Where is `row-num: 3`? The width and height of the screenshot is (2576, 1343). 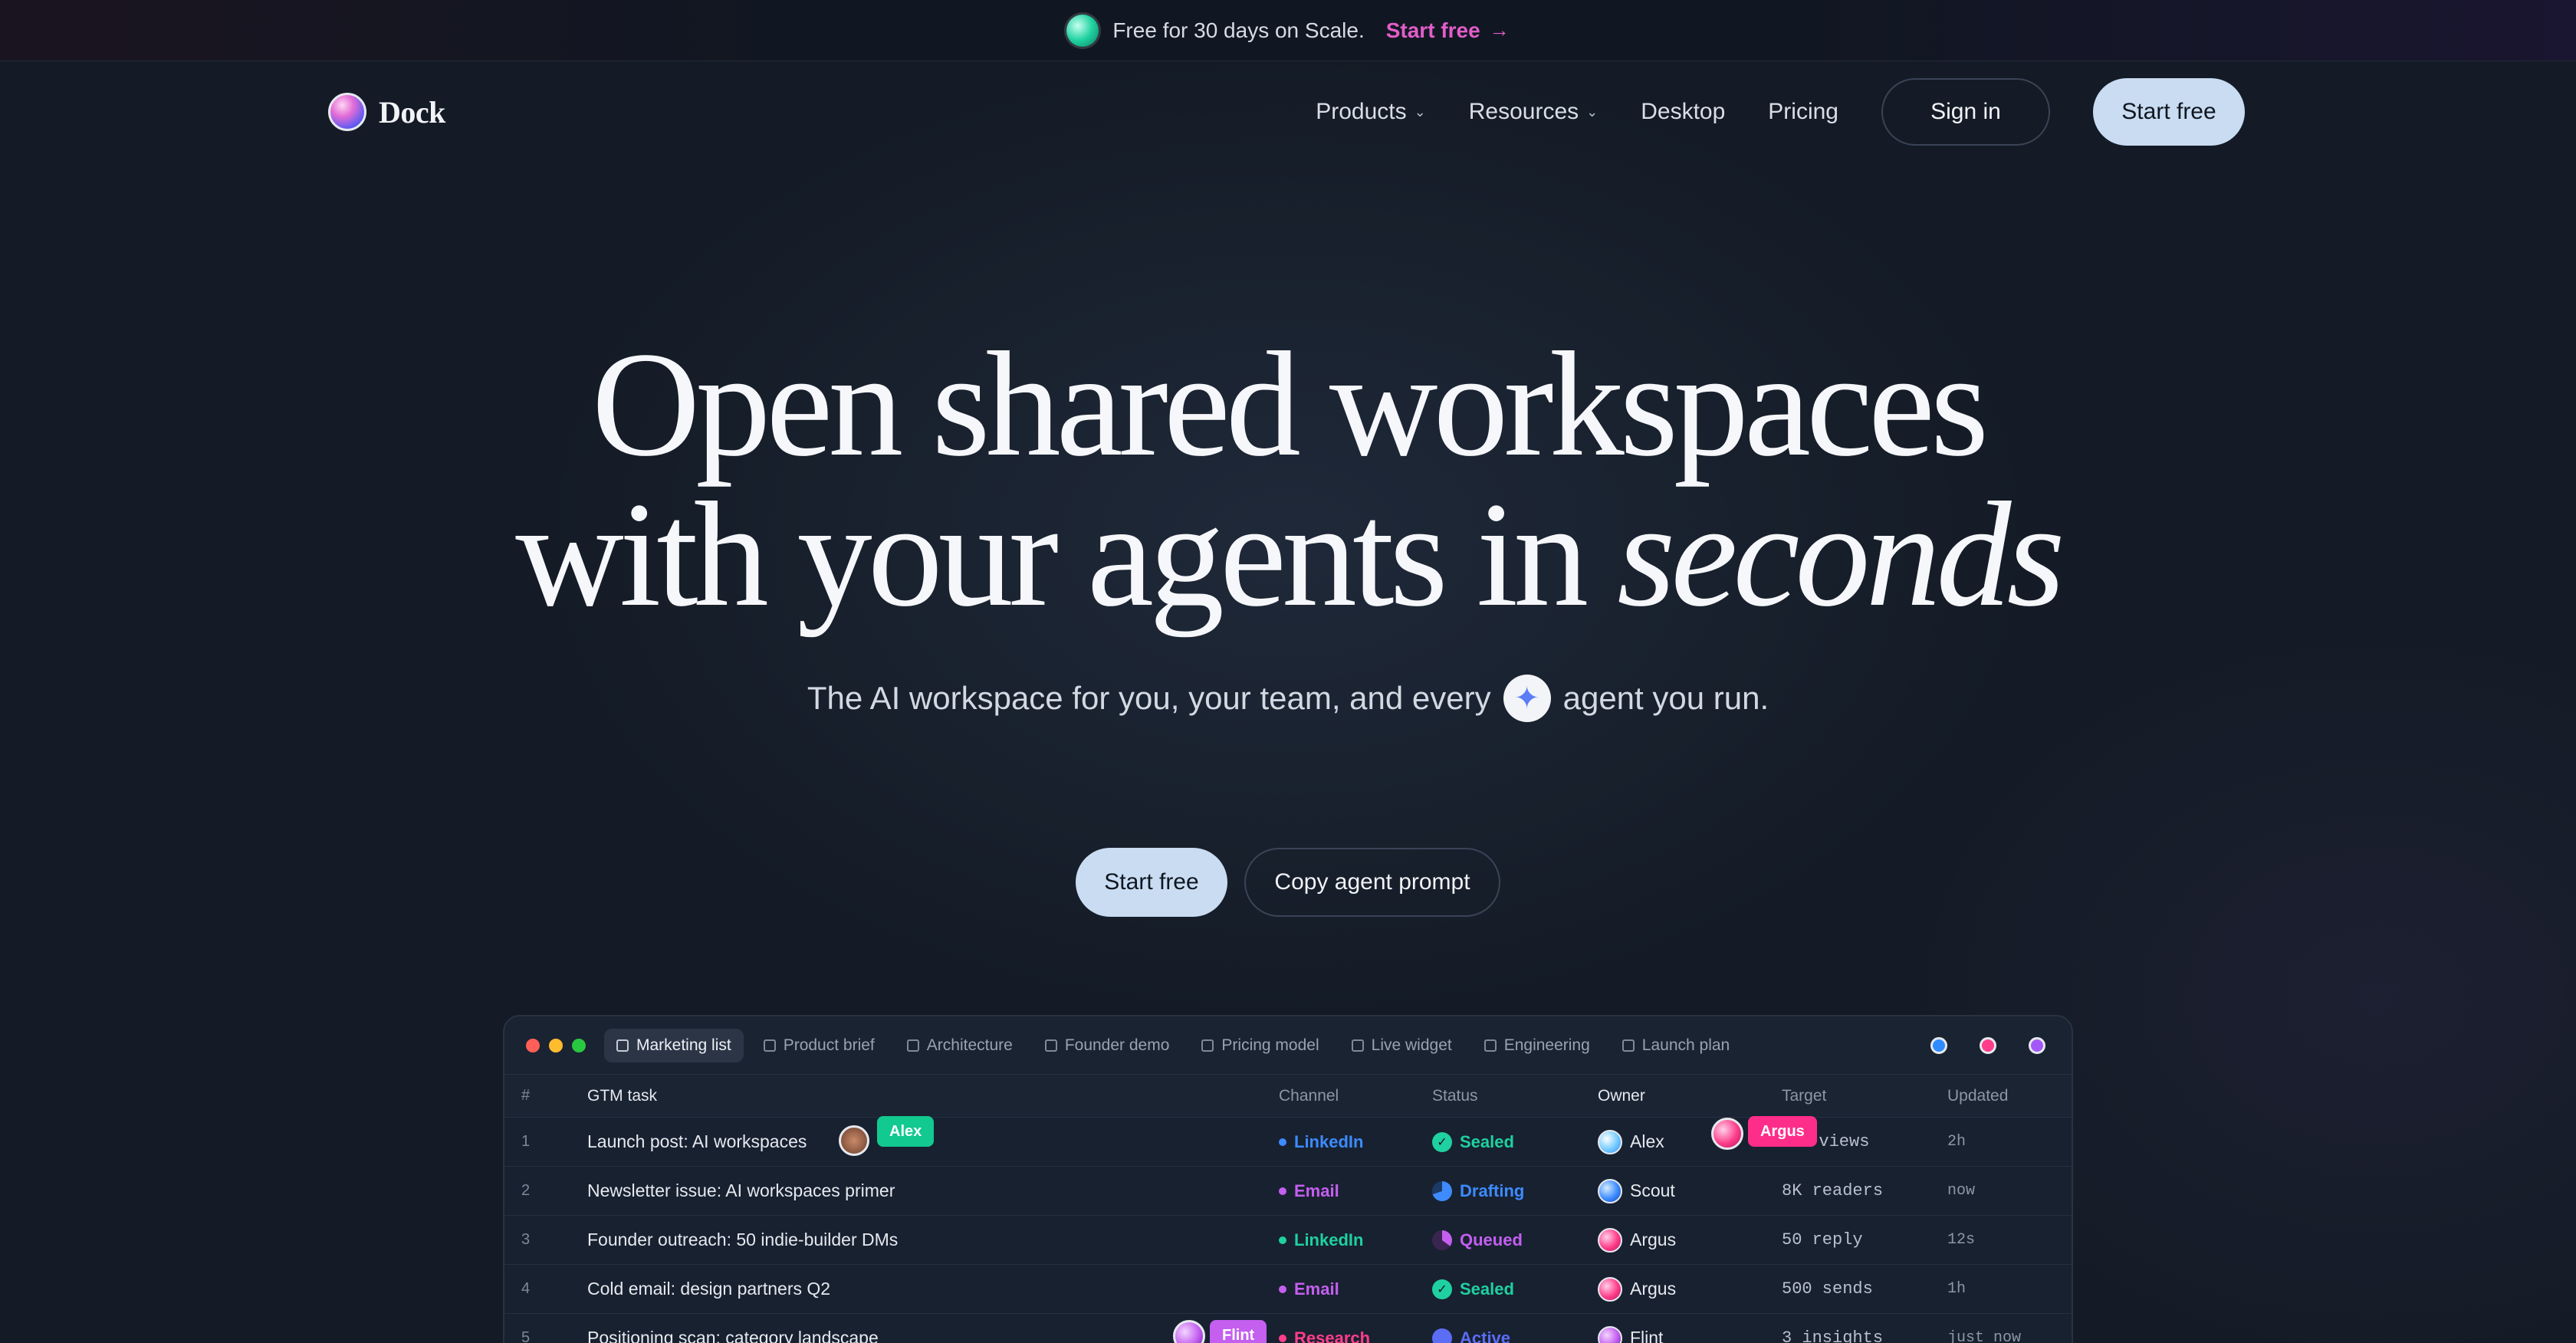 row-num: 3 is located at coordinates (526, 1240).